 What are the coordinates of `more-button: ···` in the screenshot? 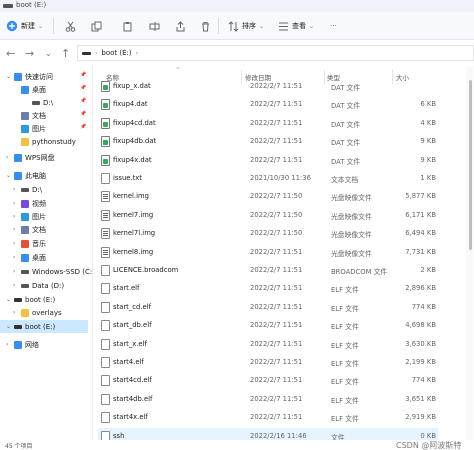 It's located at (333, 26).